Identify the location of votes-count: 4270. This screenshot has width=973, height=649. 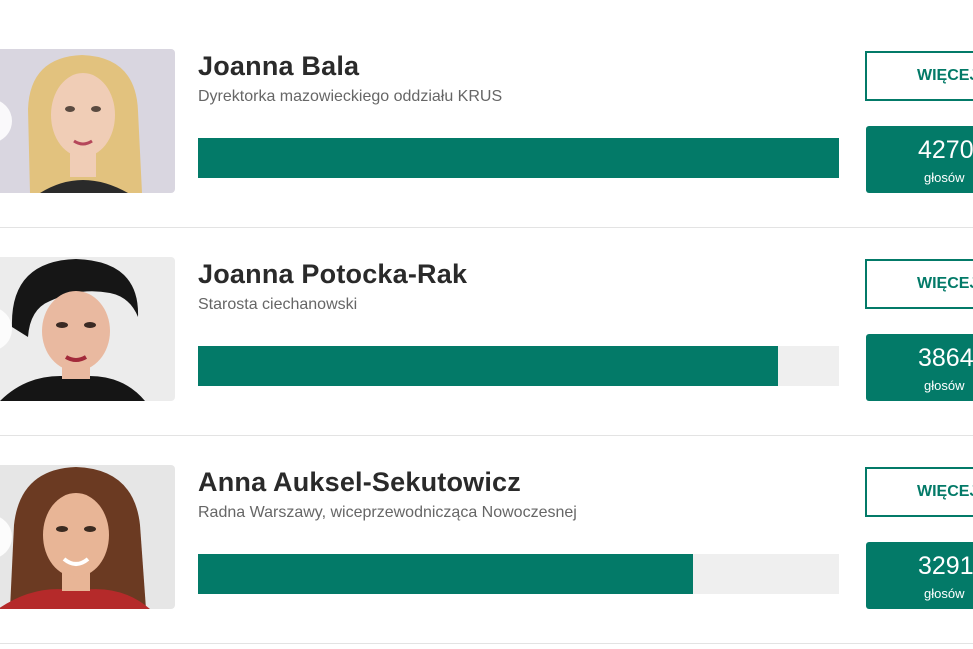
(945, 150).